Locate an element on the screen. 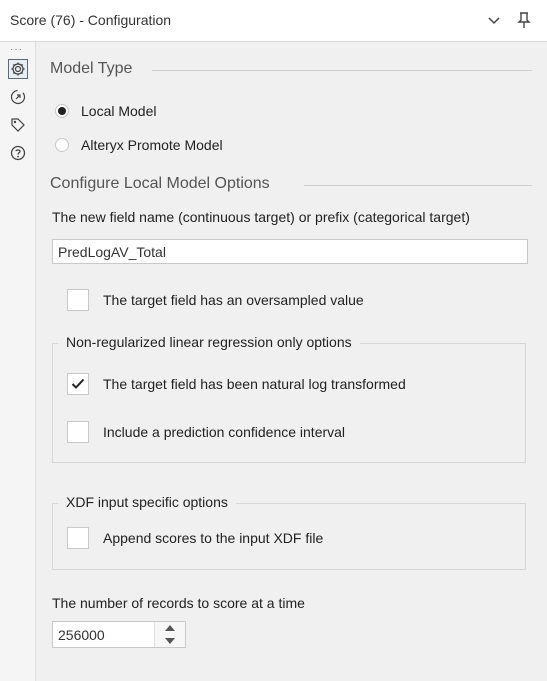 This screenshot has width=547, height=681. title-bar: Score (76) - Configuration is located at coordinates (273, 21).